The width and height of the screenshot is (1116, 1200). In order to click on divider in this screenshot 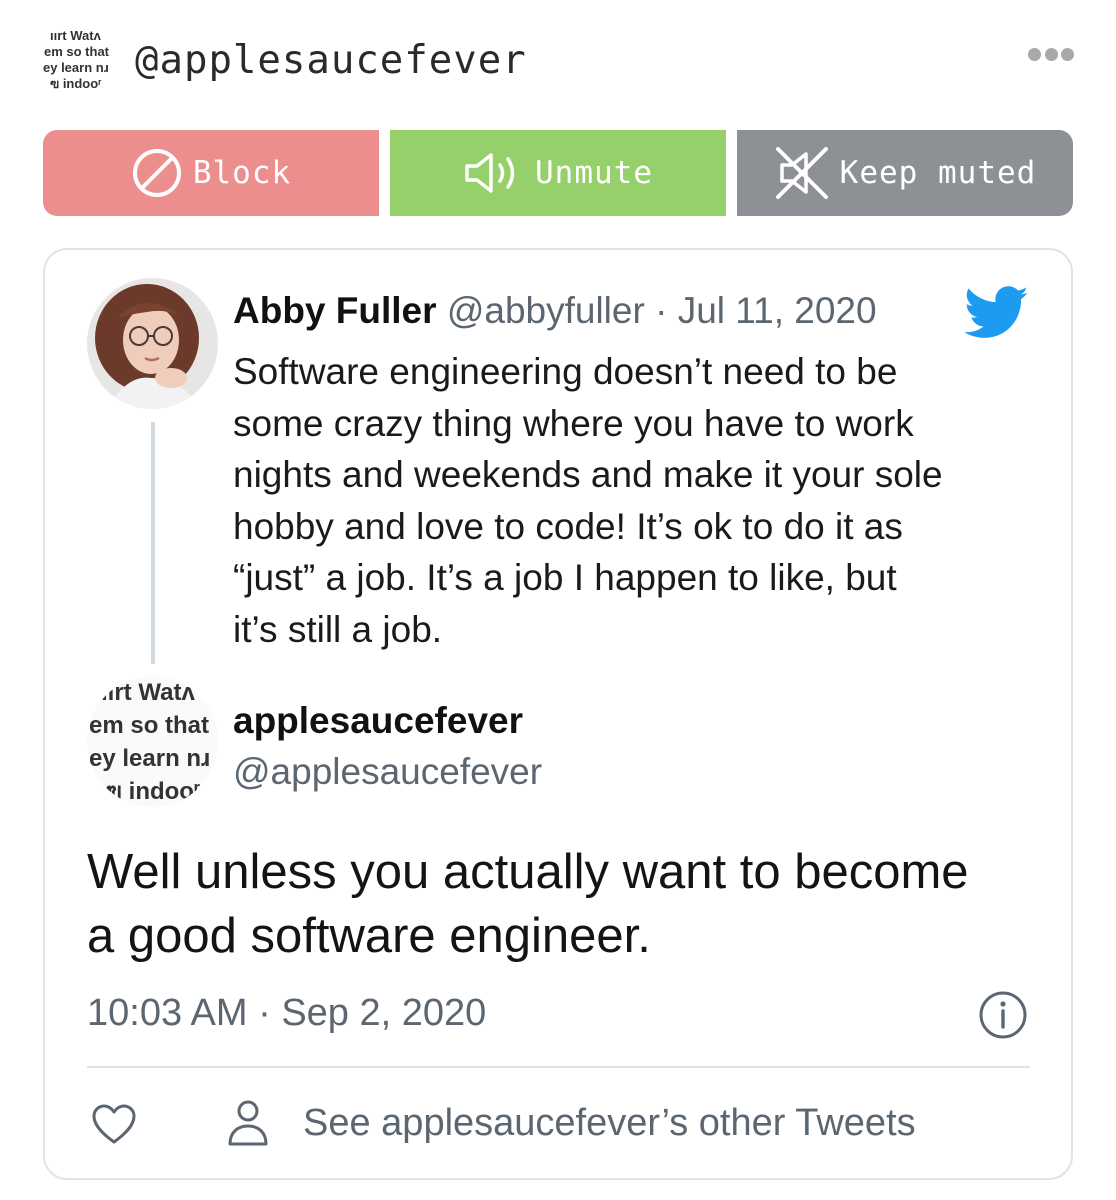, I will do `click(558, 1067)`.